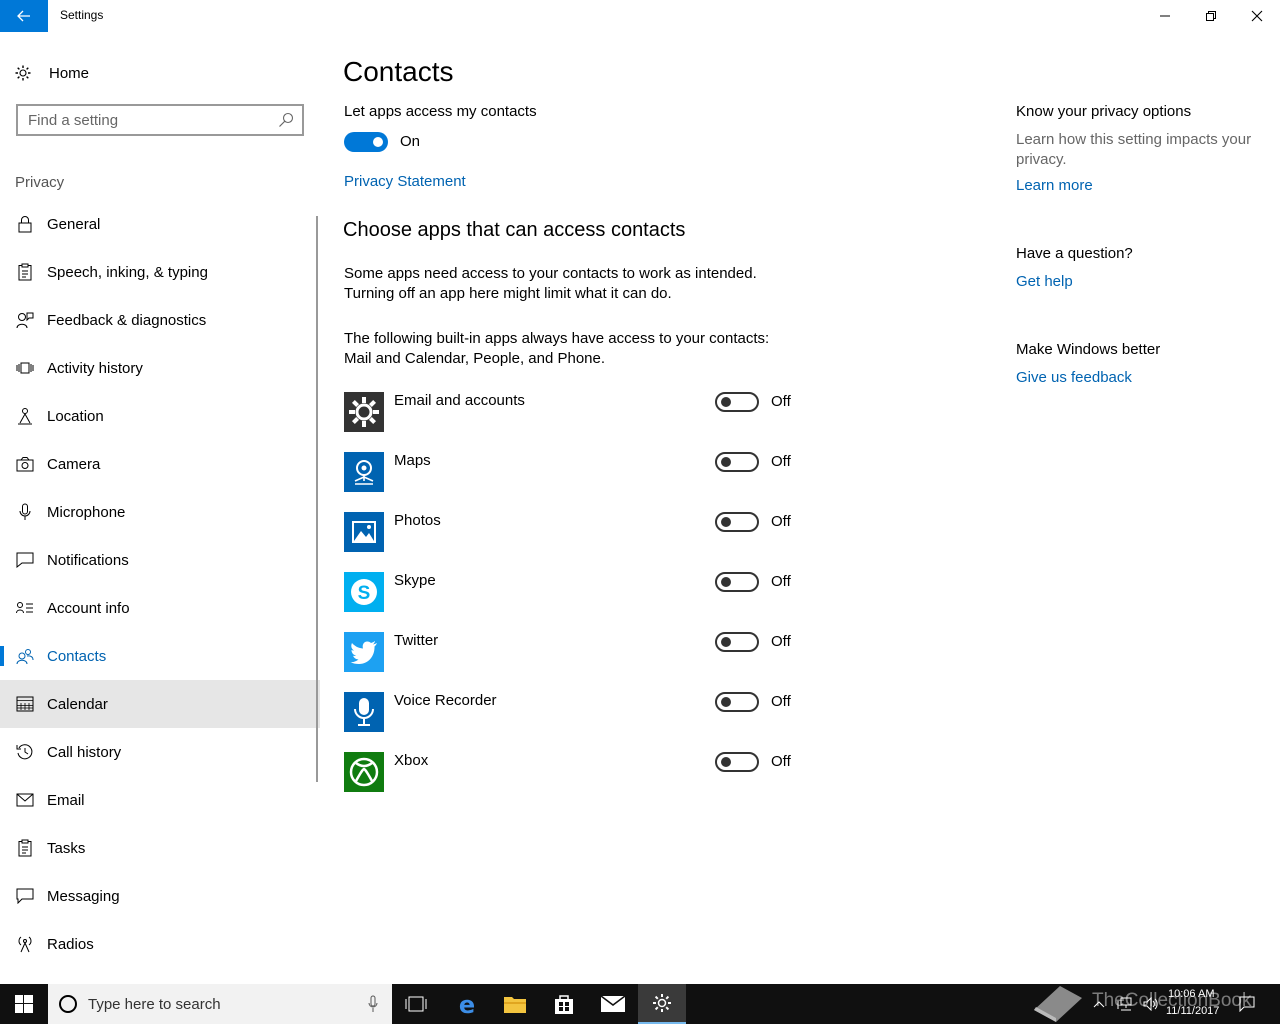 Image resolution: width=1280 pixels, height=1024 pixels. I want to click on close-button, so click(1257, 16).